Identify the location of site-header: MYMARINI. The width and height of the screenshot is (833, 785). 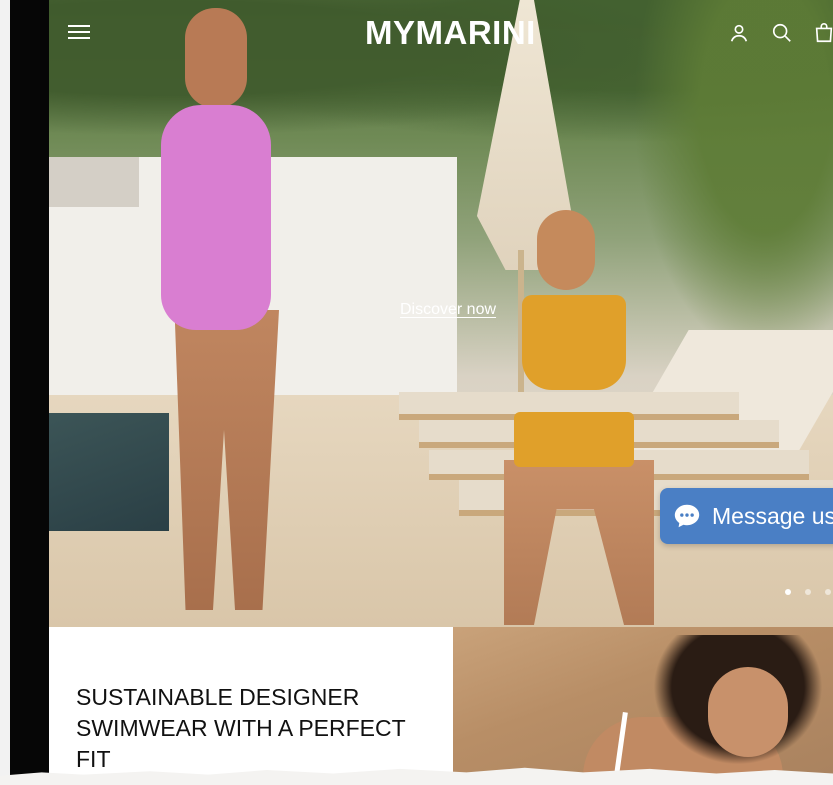
(441, 32).